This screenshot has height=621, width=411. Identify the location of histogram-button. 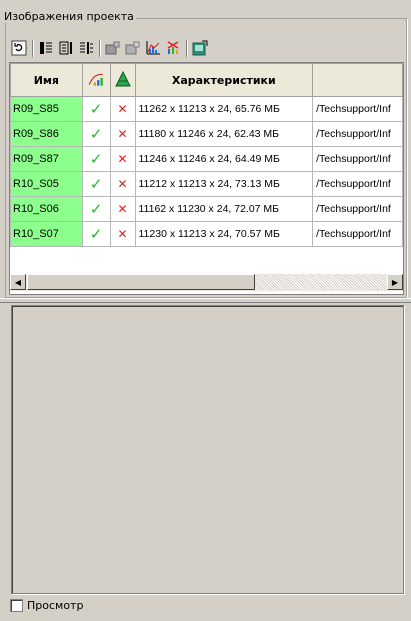
(153, 48).